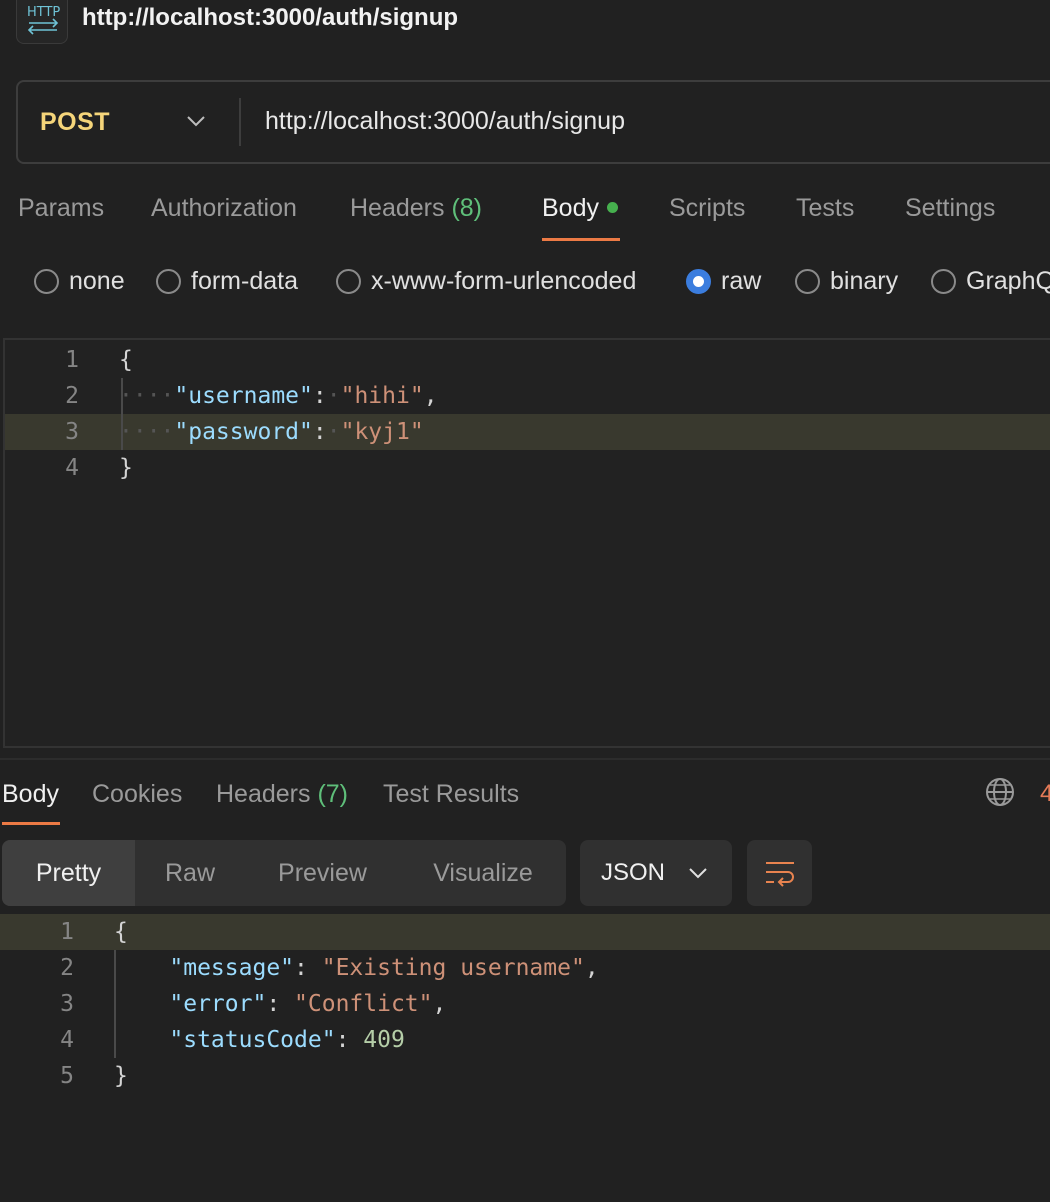 Image resolution: width=1050 pixels, height=1202 pixels. Describe the element at coordinates (525, 801) in the screenshot. I see `response-tabs: Body Cookies Headers (7) Test Results` at that location.